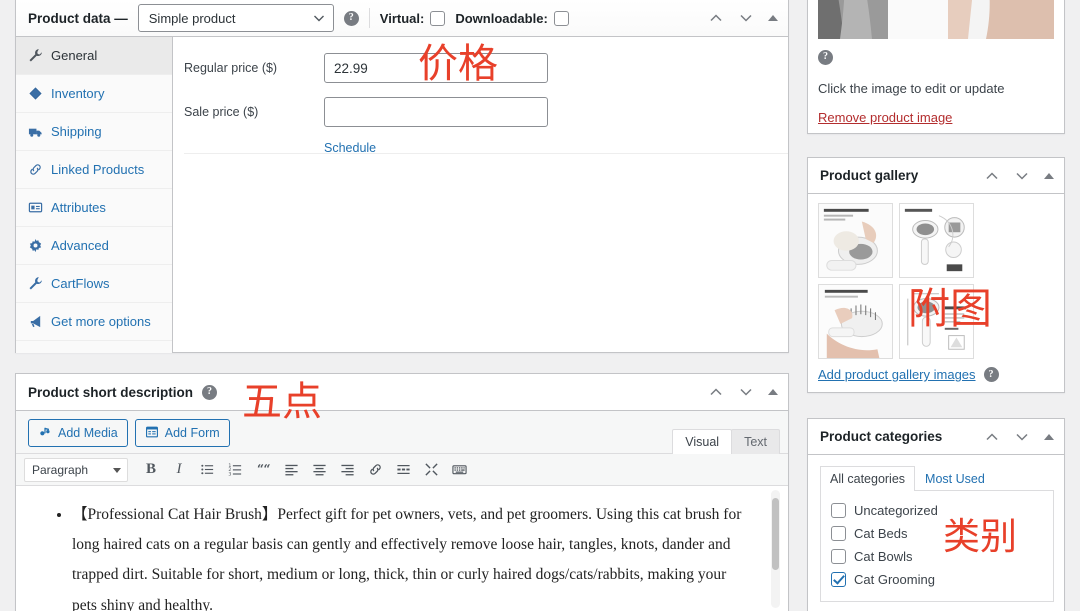 The image size is (1080, 611). I want to click on tab-attributes: Attributes, so click(94, 208).